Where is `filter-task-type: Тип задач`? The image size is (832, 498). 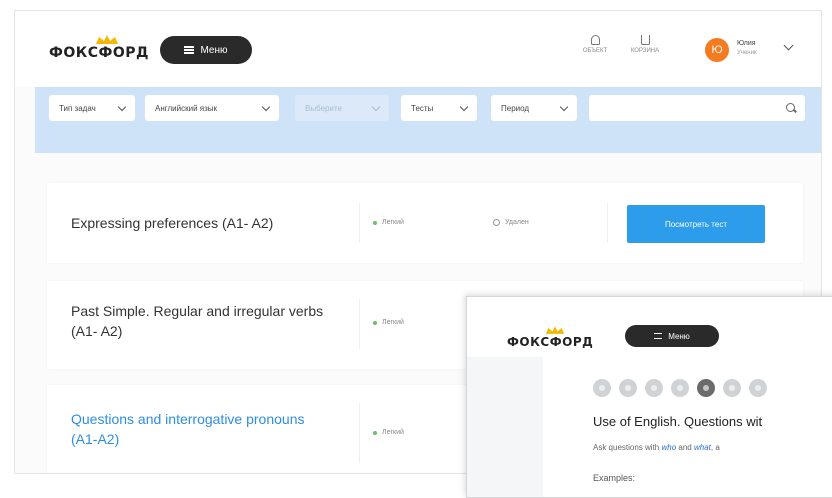
filter-task-type: Тип задач is located at coordinates (92, 108).